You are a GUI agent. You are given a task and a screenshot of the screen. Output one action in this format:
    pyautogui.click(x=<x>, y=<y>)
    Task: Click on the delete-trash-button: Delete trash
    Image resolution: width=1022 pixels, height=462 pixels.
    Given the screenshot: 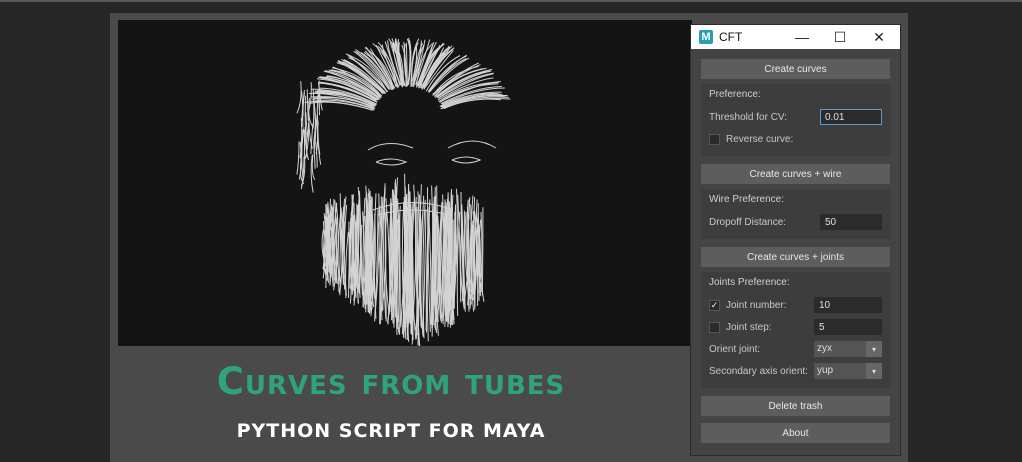 What is the action you would take?
    pyautogui.click(x=795, y=406)
    